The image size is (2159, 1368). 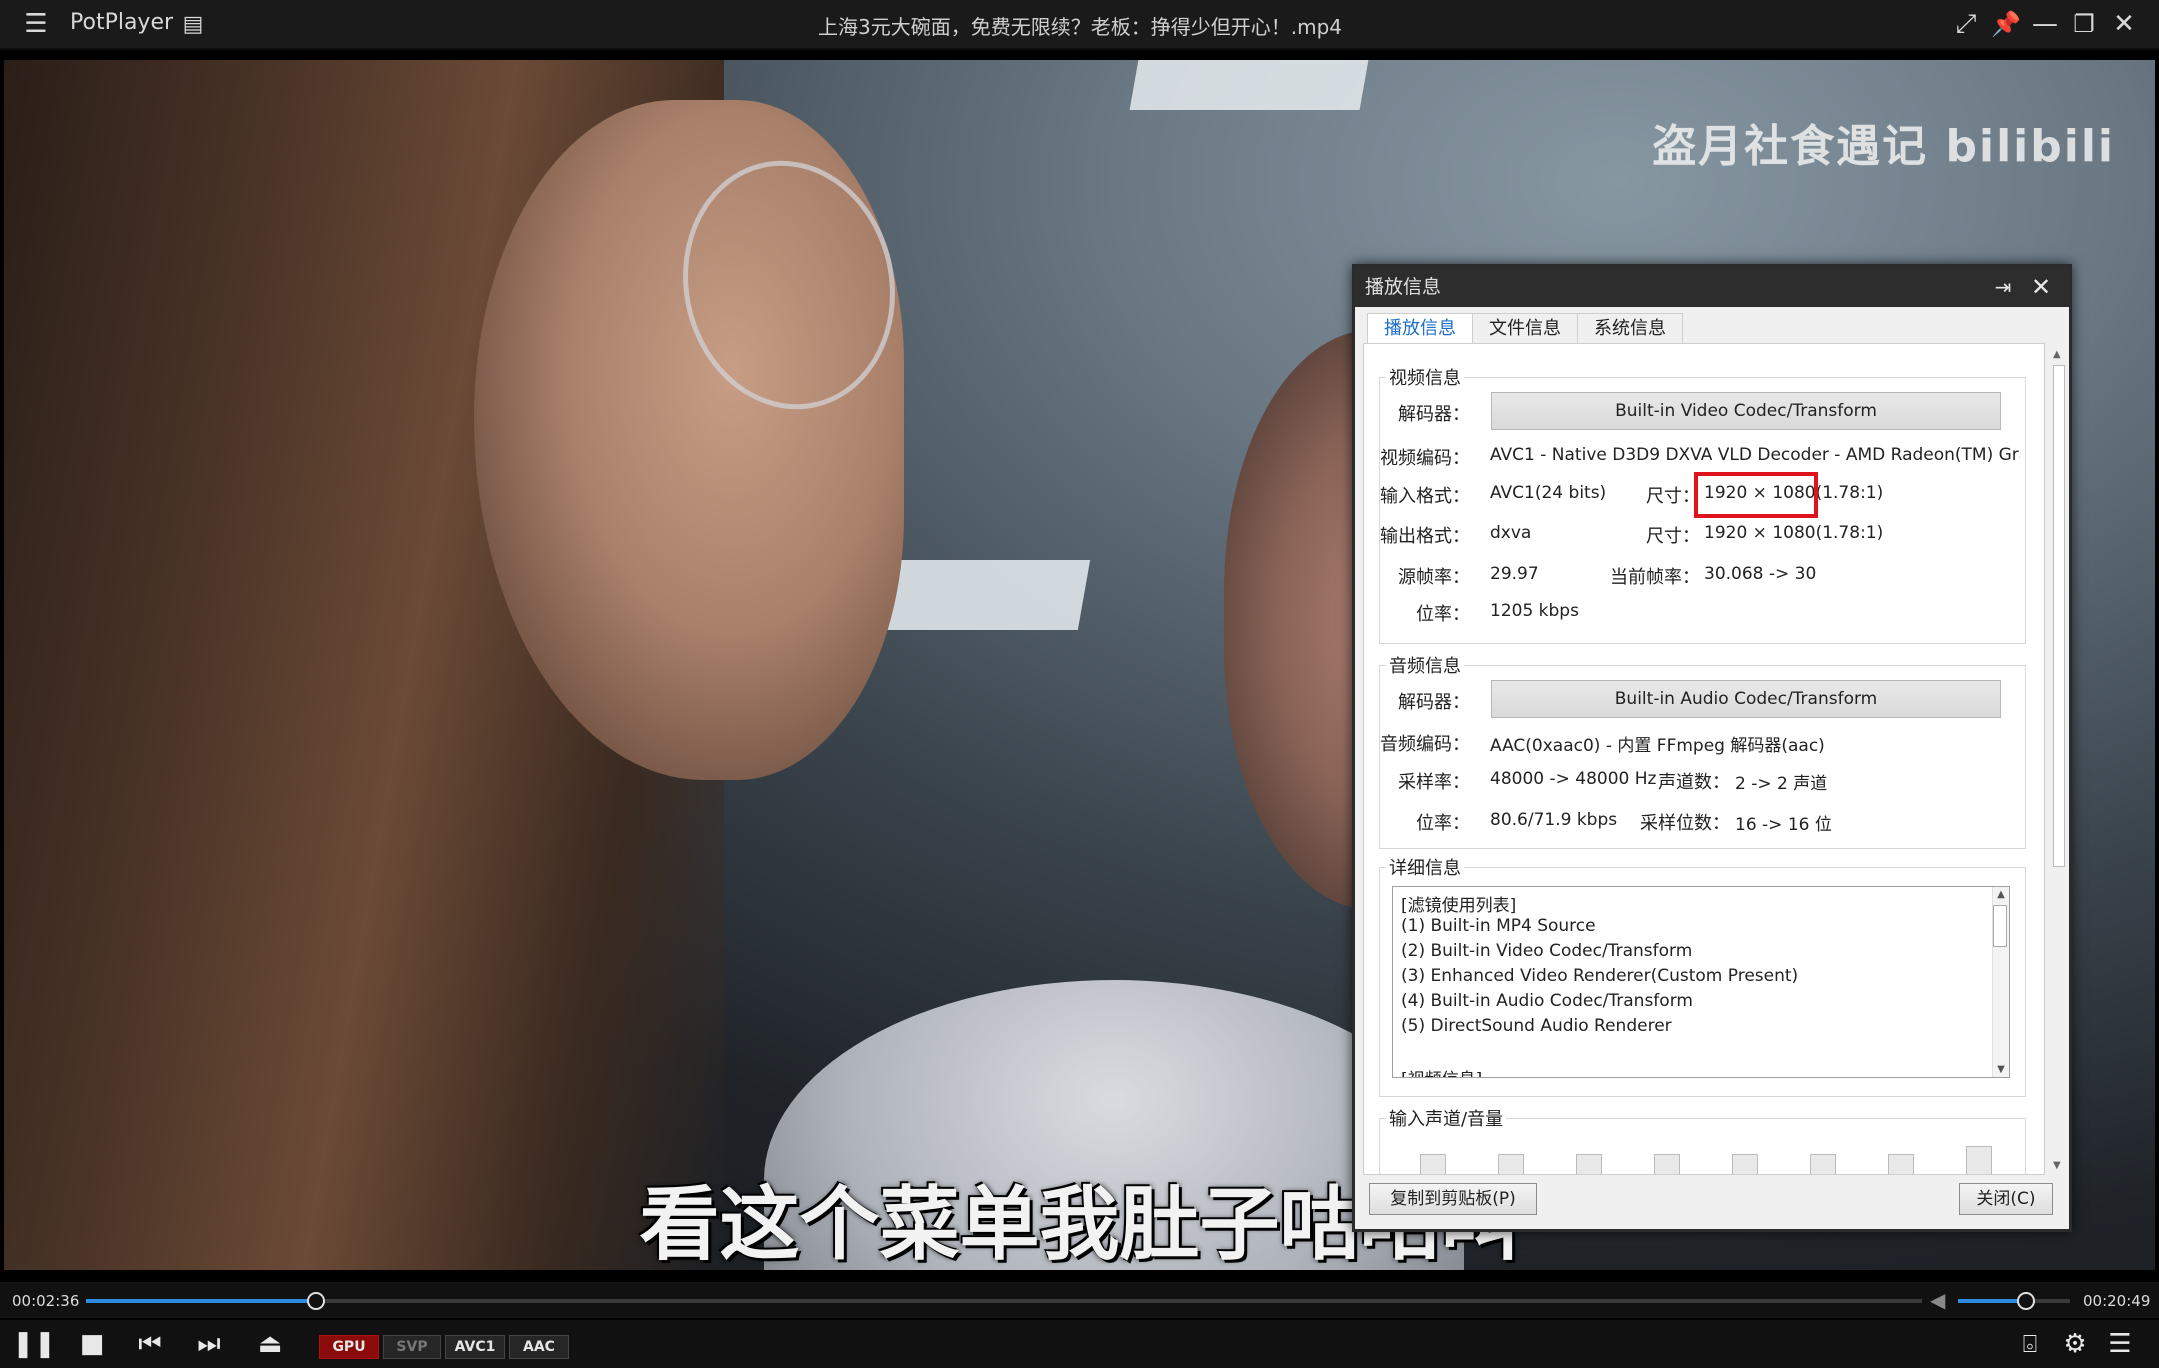 I want to click on output-format-value: dxva, so click(x=1511, y=533).